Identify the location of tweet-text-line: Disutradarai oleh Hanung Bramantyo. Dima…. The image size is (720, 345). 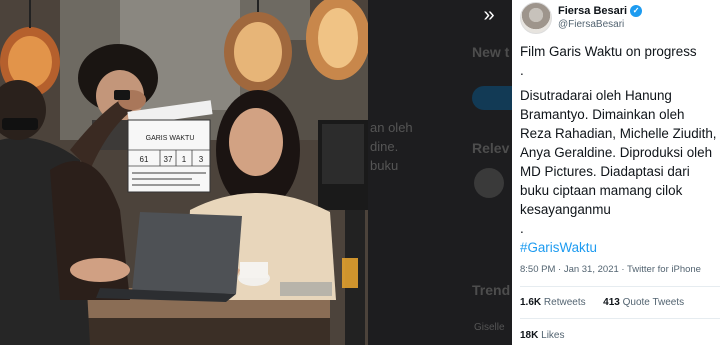
(618, 162).